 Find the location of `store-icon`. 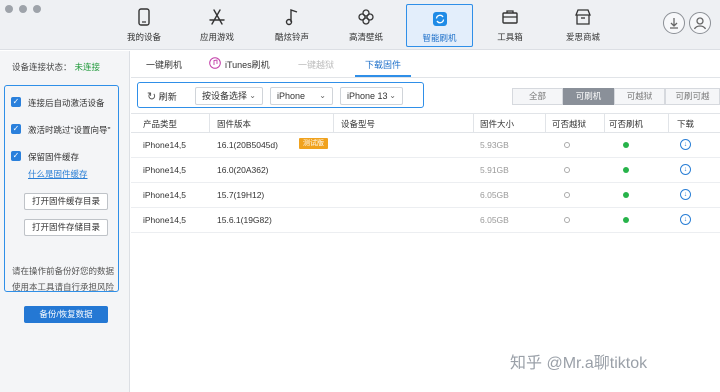

store-icon is located at coordinates (583, 17).